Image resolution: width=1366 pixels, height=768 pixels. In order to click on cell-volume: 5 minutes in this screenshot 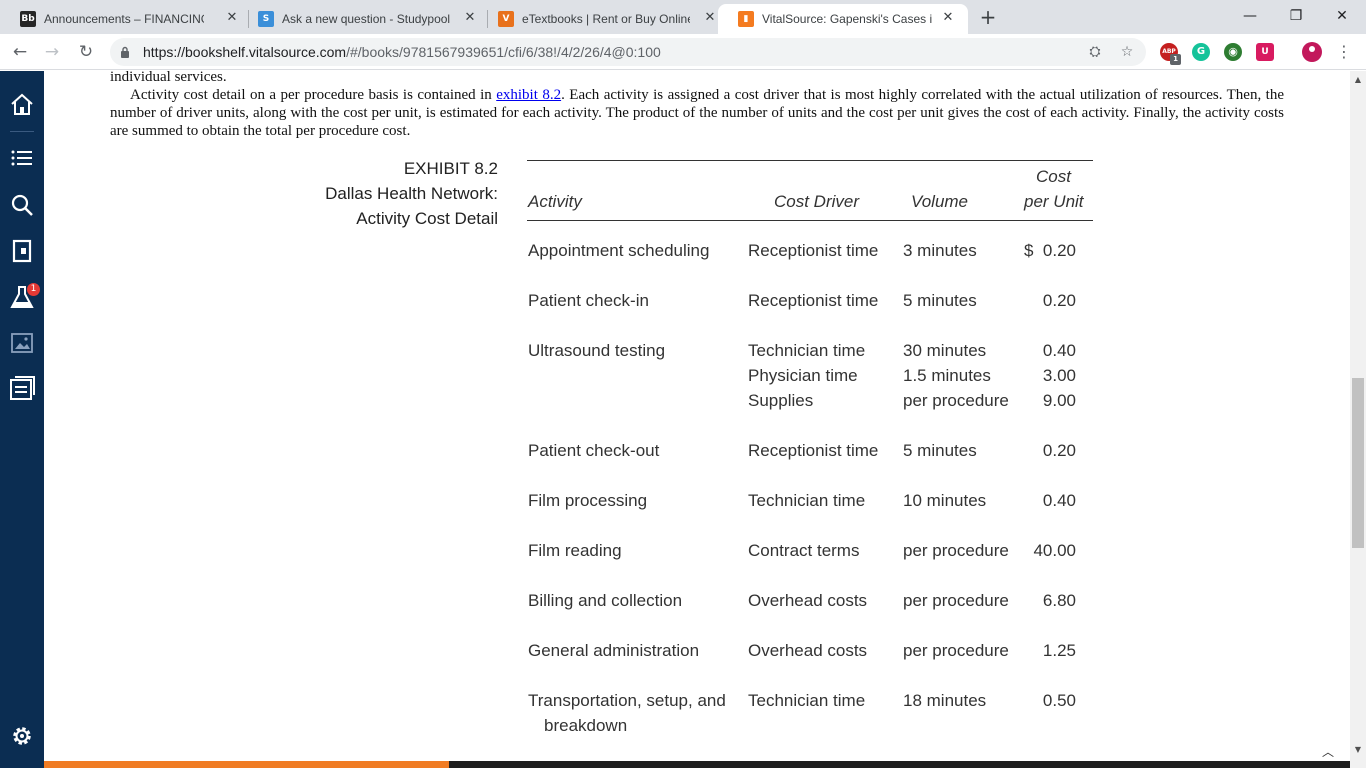, I will do `click(940, 450)`.